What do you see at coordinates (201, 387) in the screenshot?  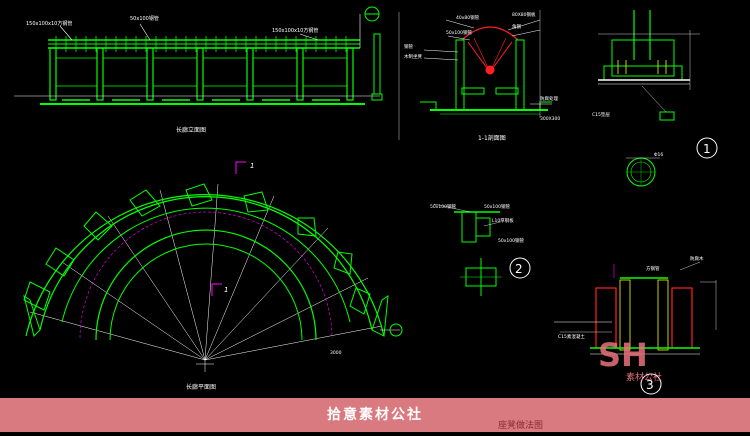 I see `plan-title: 长廊平面图` at bounding box center [201, 387].